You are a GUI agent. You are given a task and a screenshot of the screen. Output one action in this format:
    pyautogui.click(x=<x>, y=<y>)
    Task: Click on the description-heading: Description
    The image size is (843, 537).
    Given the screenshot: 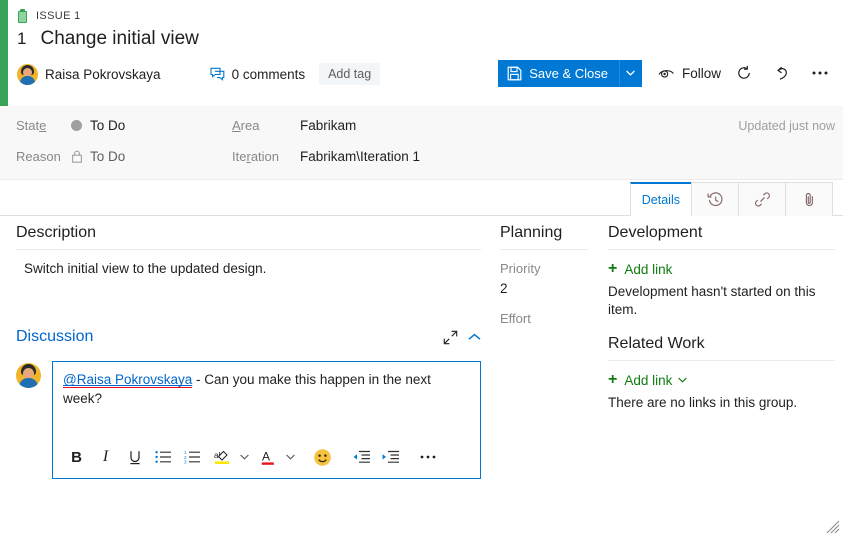 What is the action you would take?
    pyautogui.click(x=56, y=232)
    